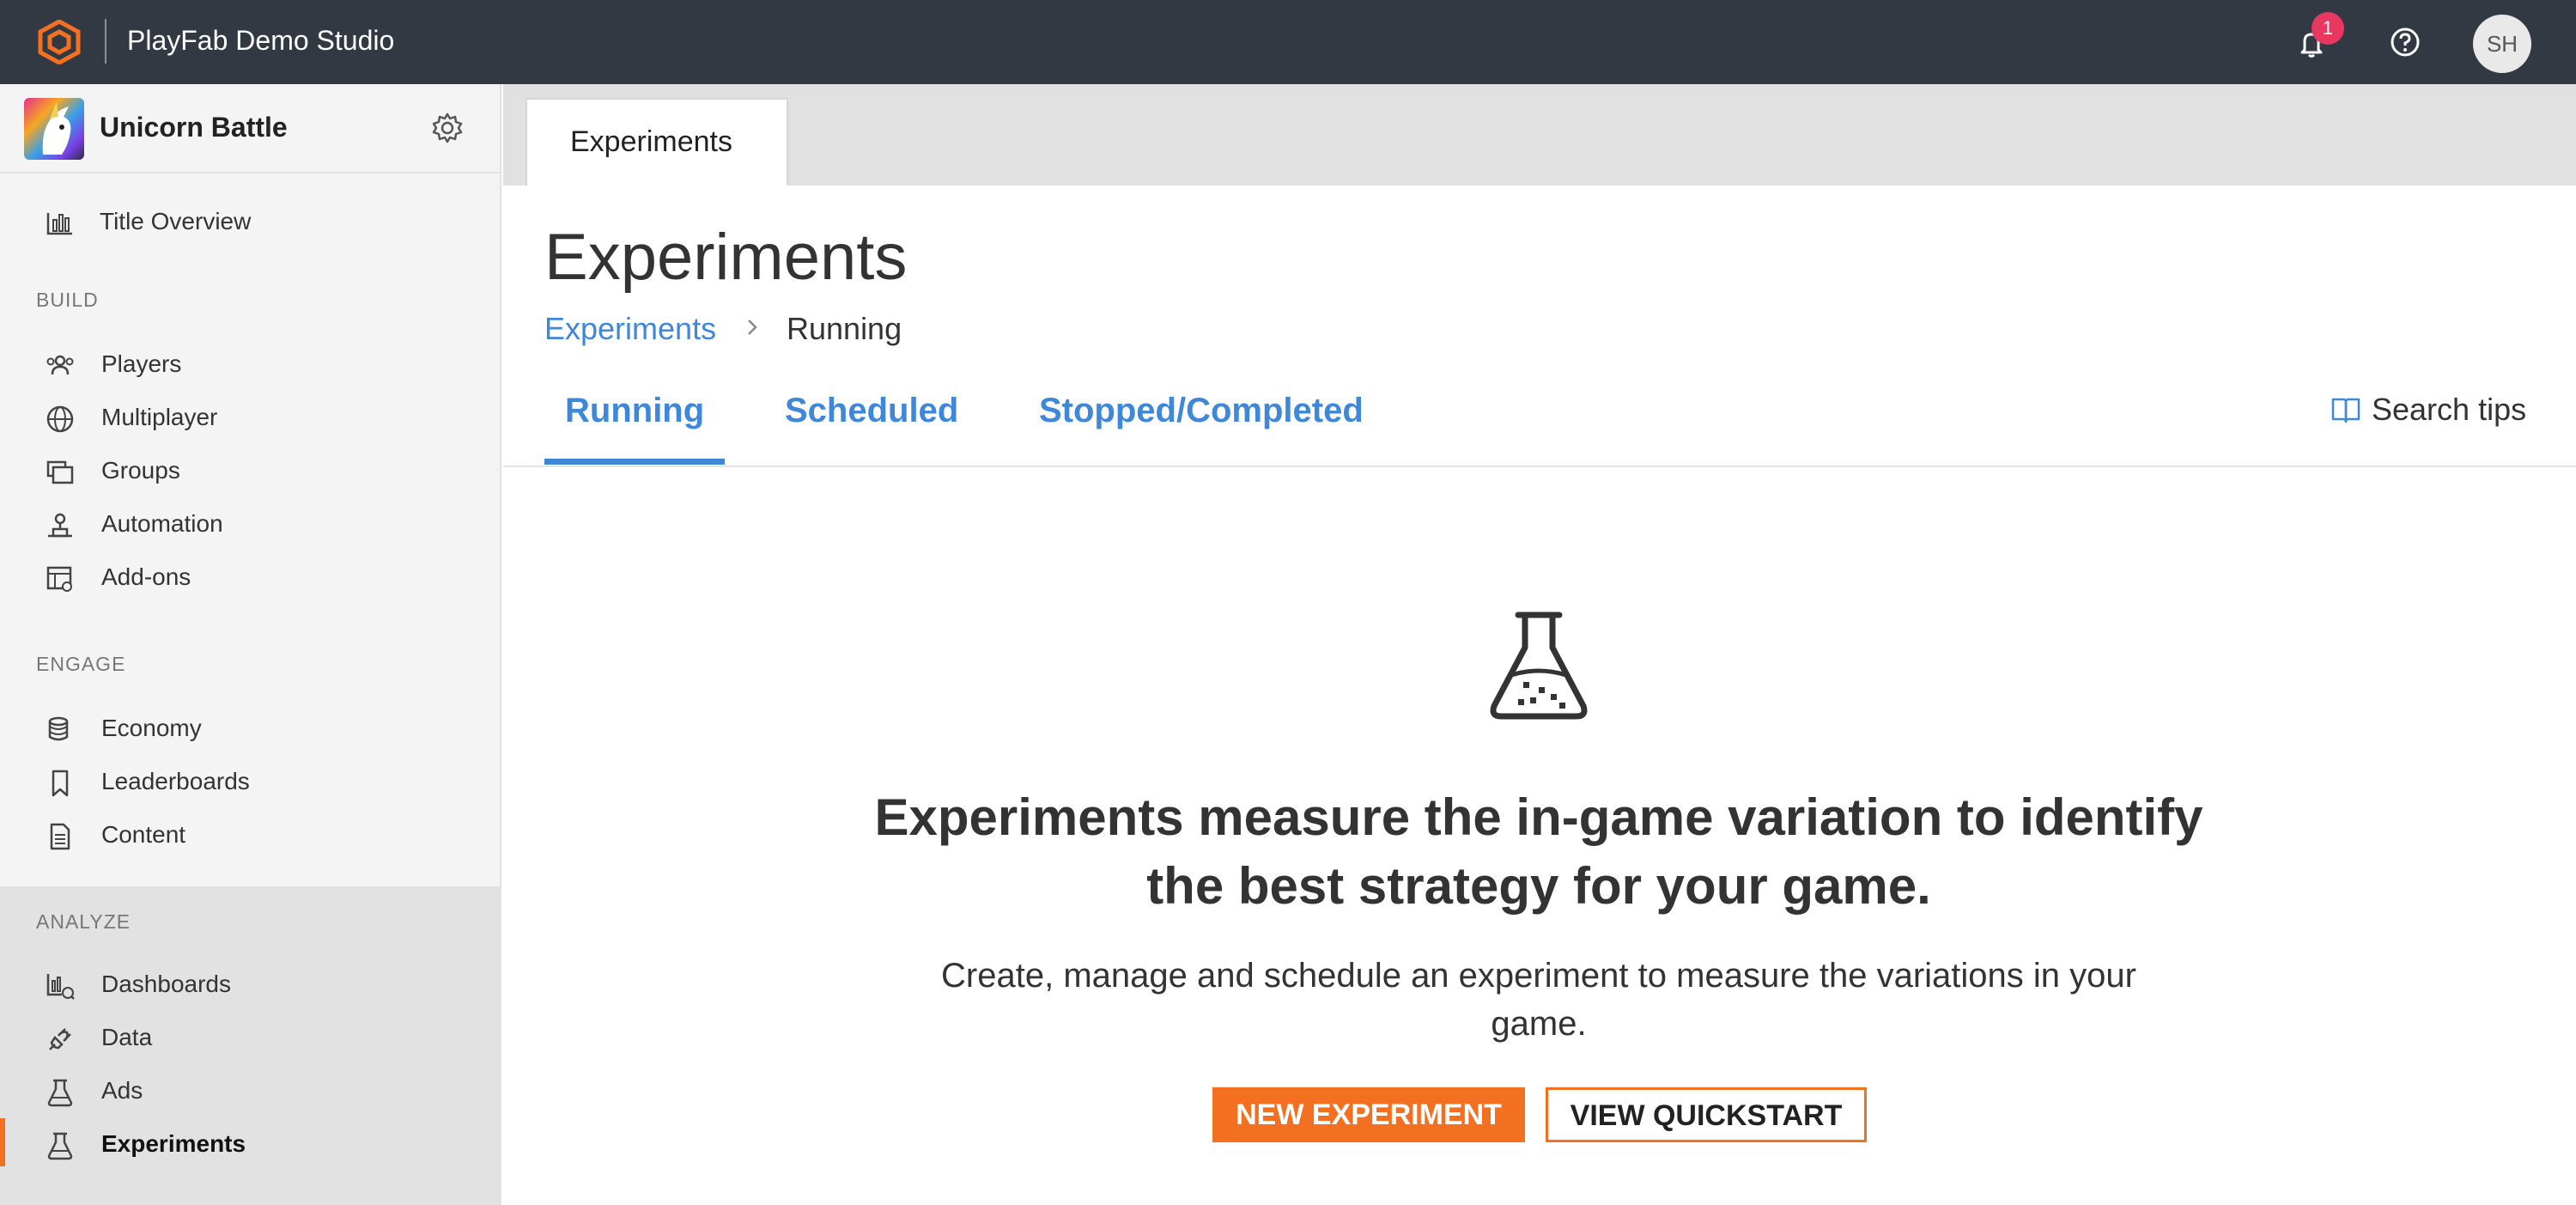  Describe the element at coordinates (2346, 411) in the screenshot. I see `book-icon` at that location.